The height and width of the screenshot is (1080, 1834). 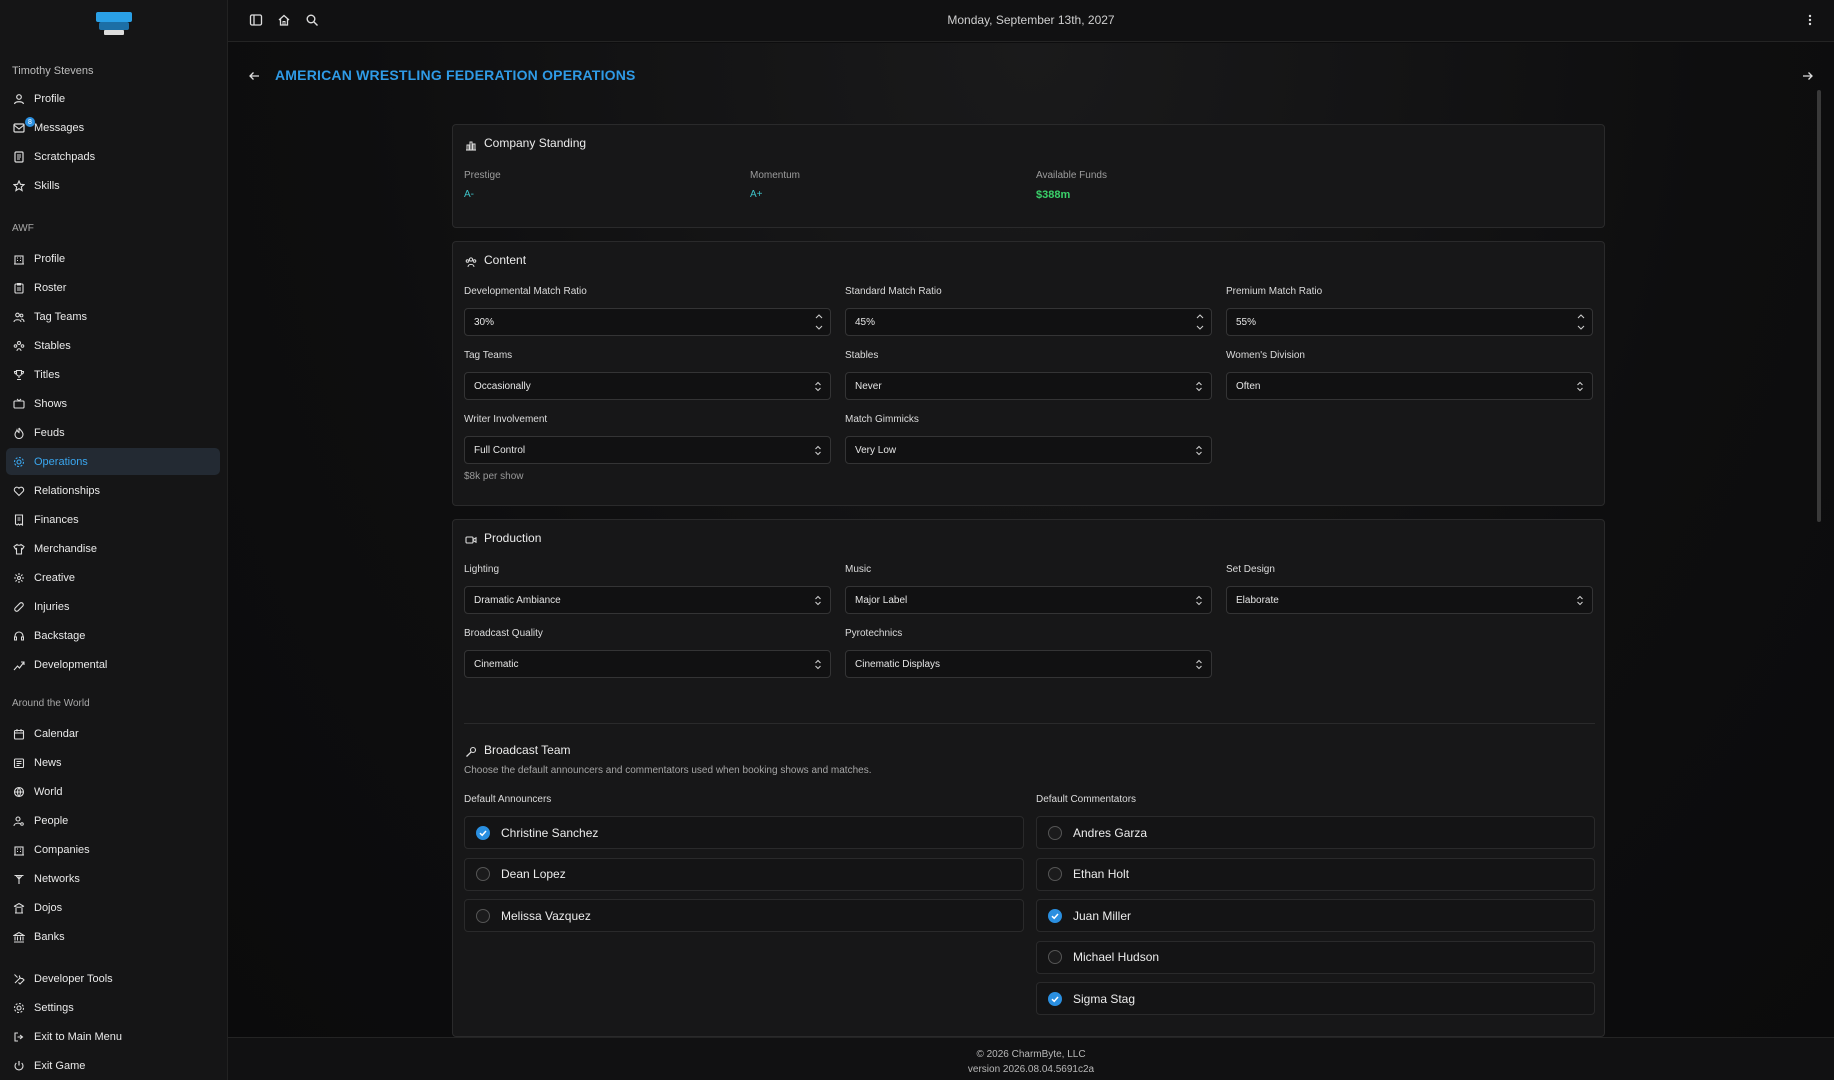 What do you see at coordinates (1028, 322) in the screenshot?
I see `std-ratio-input: 45%` at bounding box center [1028, 322].